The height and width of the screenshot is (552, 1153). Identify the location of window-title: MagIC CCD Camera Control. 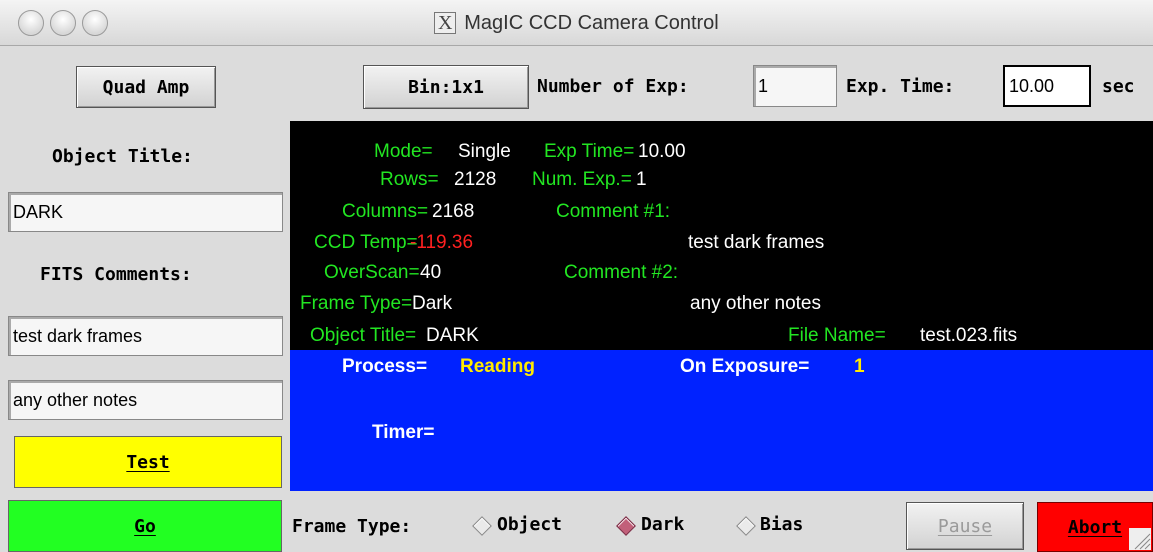
(591, 22).